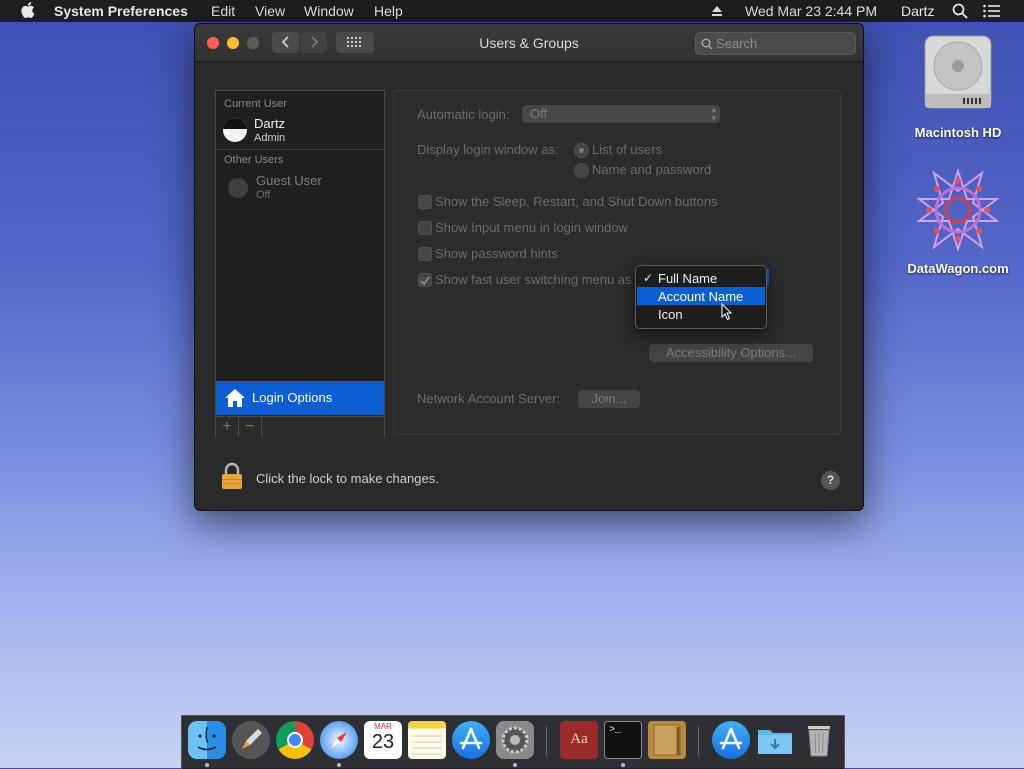  Describe the element at coordinates (292, 397) in the screenshot. I see `login-options-label: Login Options` at that location.